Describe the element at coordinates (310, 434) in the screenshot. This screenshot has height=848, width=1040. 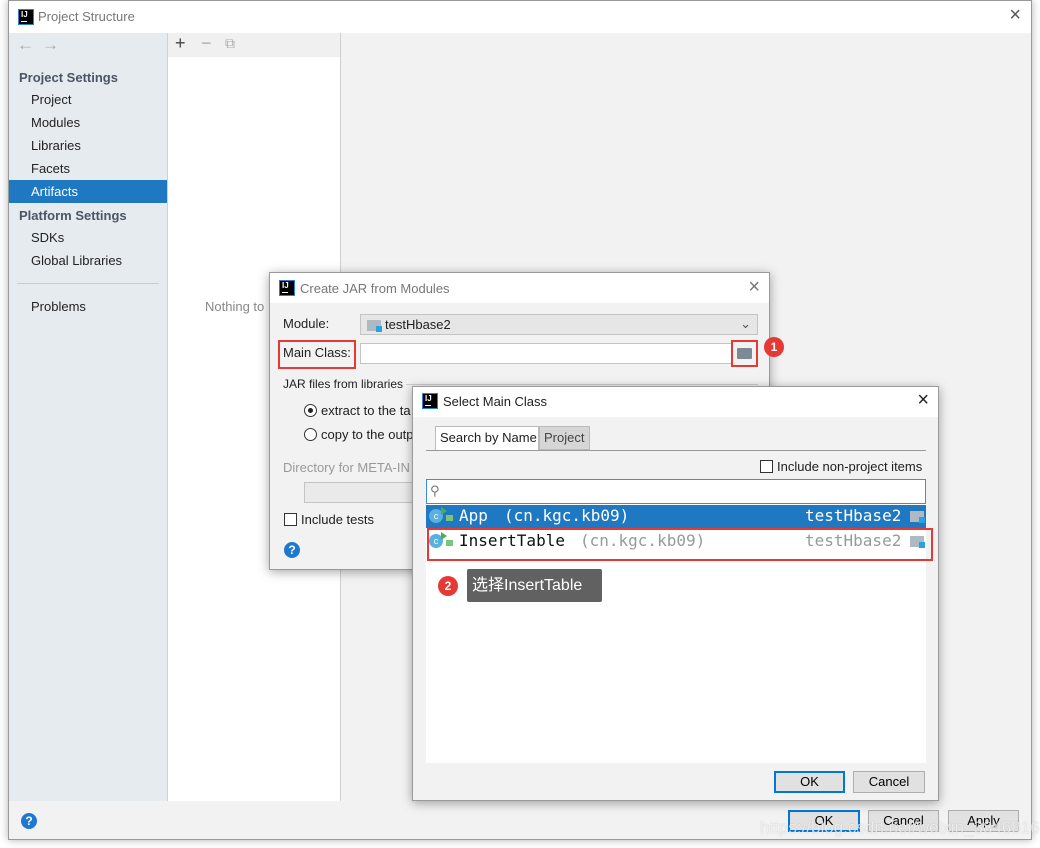
I see `copy-radio` at that location.